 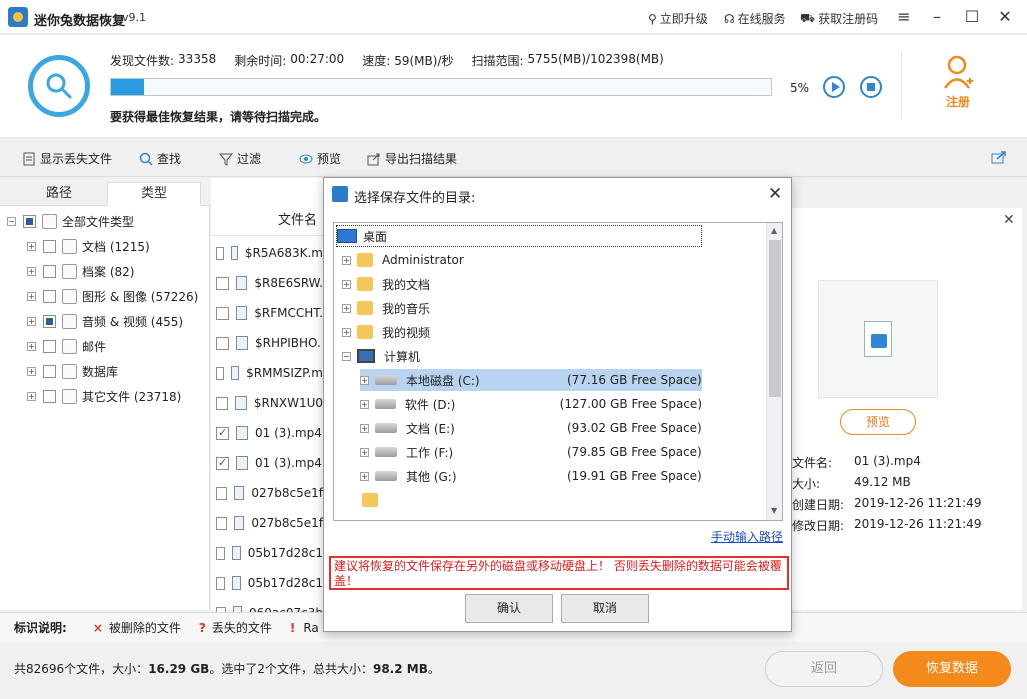 What do you see at coordinates (67, 158) in the screenshot?
I see `show-lost-files-button: 显示丢失文件` at bounding box center [67, 158].